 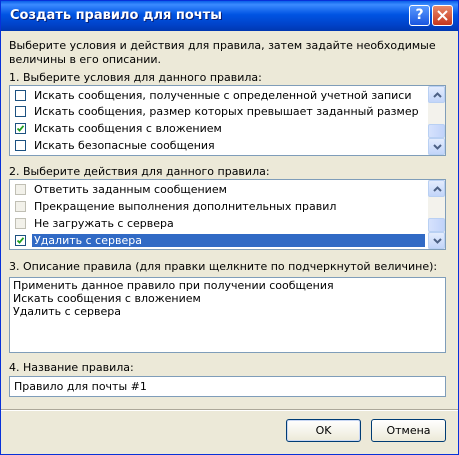 I want to click on close-button, so click(x=442, y=15).